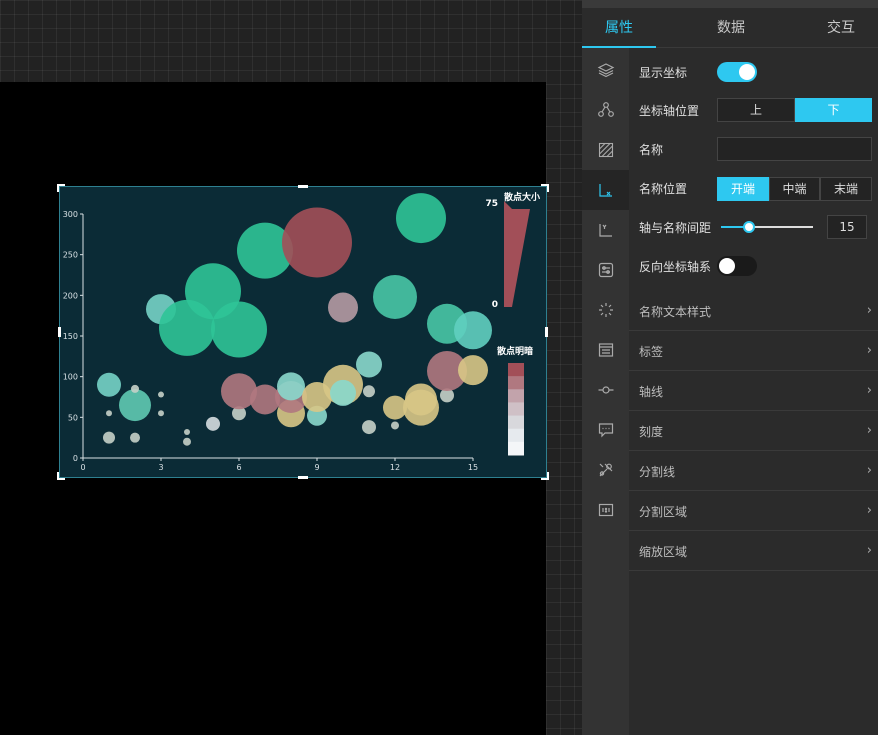 This screenshot has width=878, height=735. Describe the element at coordinates (663, 189) in the screenshot. I see `name-position-label: 名称位置` at that location.